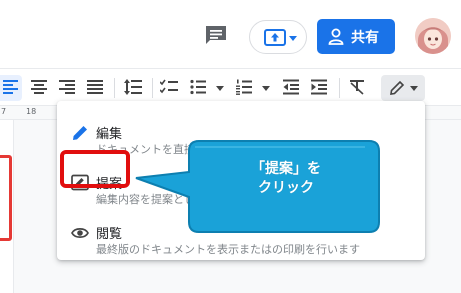 The height and width of the screenshot is (293, 461). What do you see at coordinates (67, 87) in the screenshot?
I see `align-right-icon` at bounding box center [67, 87].